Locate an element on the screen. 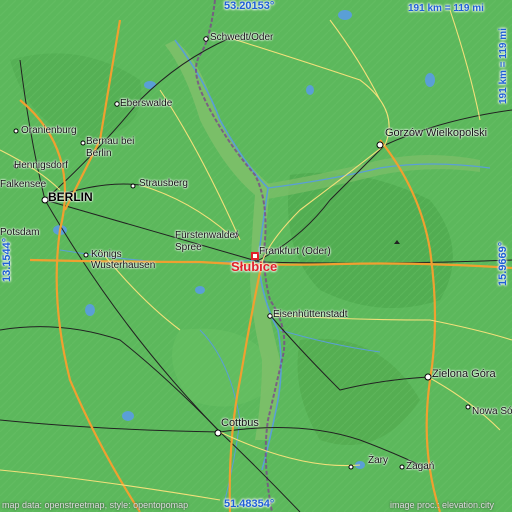 This screenshot has width=512, height=512. scale-label-horizontal: 191 km = 119 mi is located at coordinates (446, 8).